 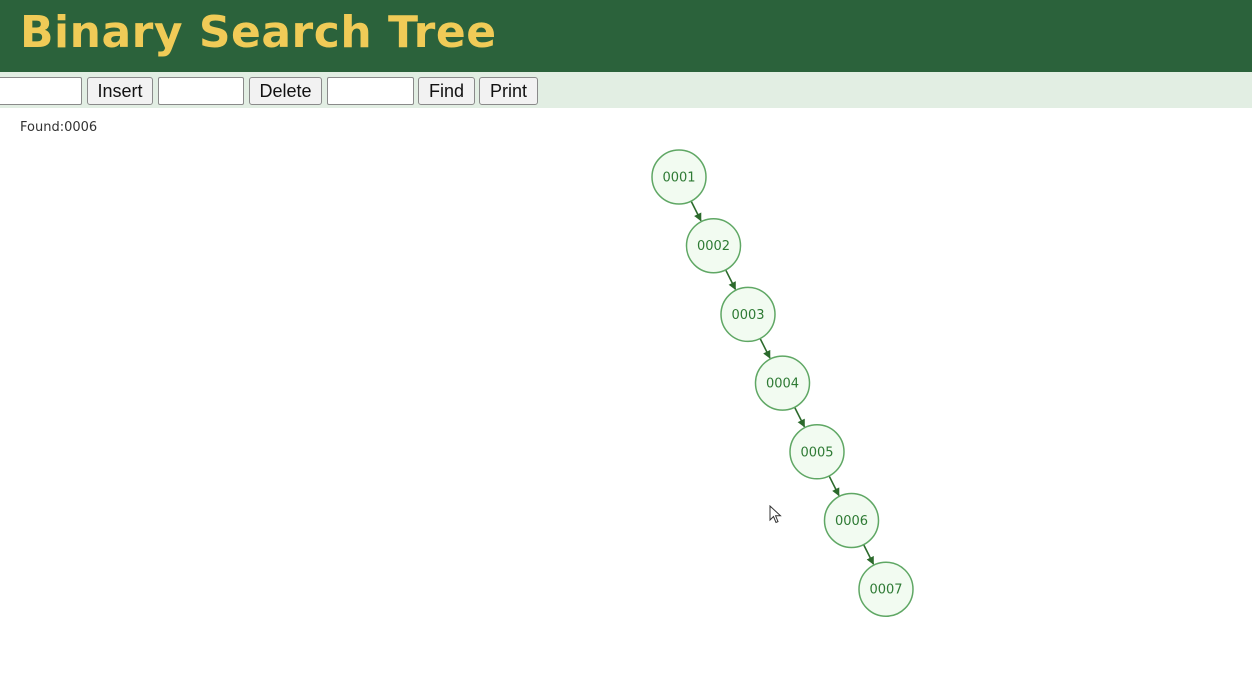 I want to click on tree-node-0005: 0005, so click(x=817, y=452).